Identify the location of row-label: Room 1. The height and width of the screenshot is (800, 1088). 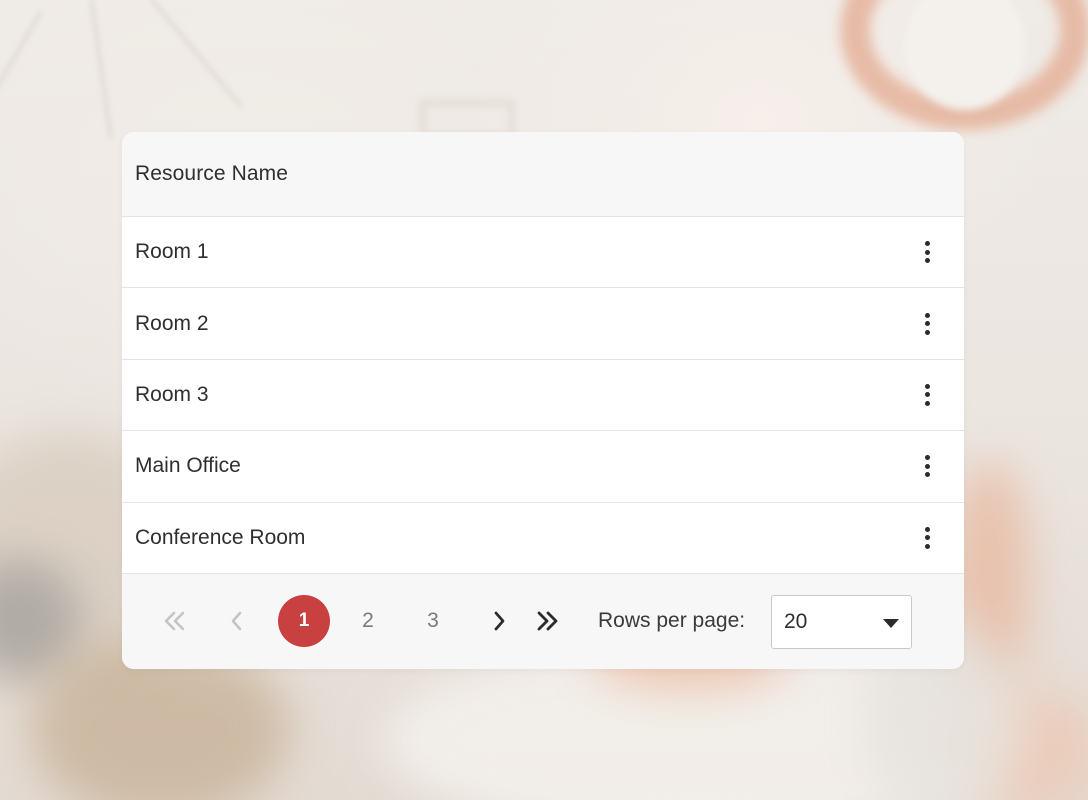
(172, 252).